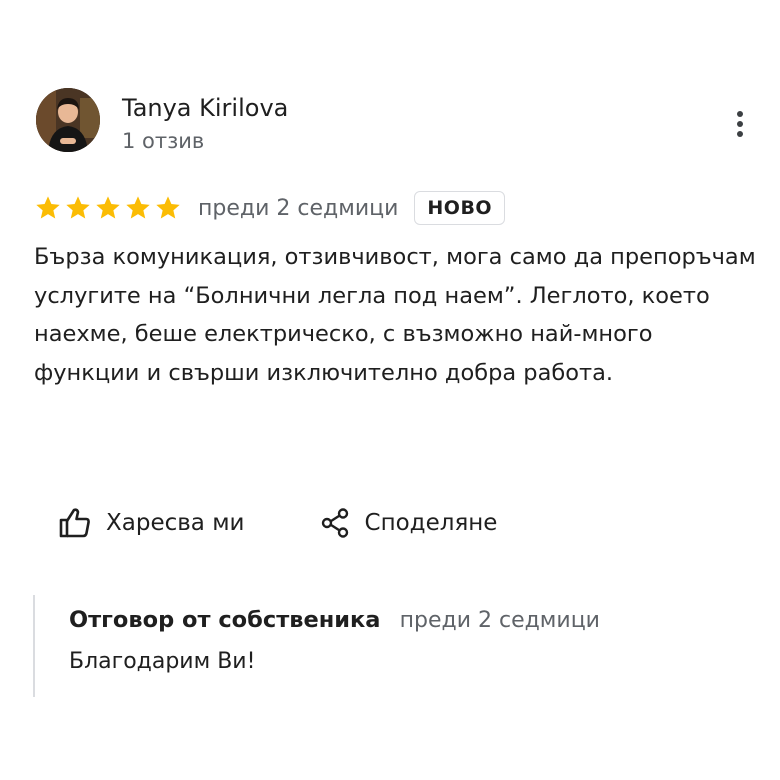 This screenshot has height=780, width=780. I want to click on avatar, so click(68, 120).